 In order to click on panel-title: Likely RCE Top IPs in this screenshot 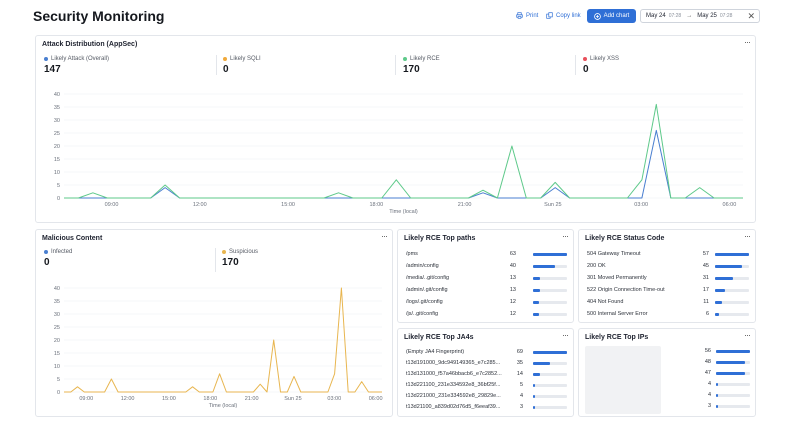, I will do `click(617, 337)`.